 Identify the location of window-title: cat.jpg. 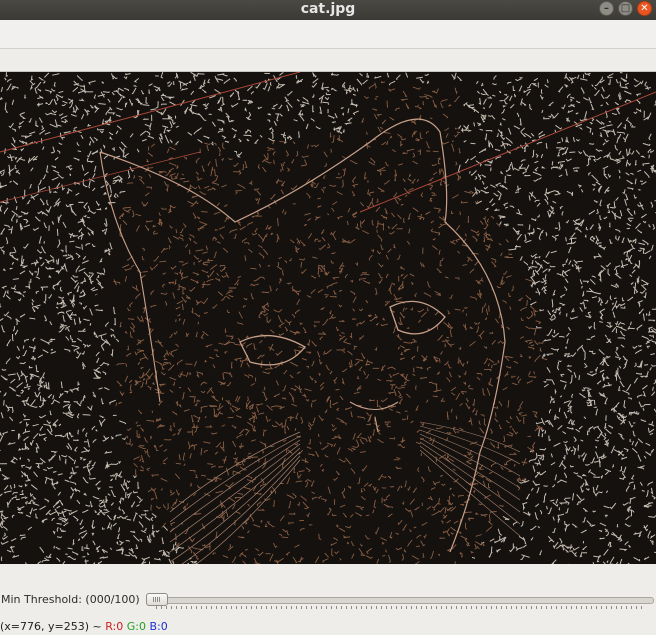
(328, 9).